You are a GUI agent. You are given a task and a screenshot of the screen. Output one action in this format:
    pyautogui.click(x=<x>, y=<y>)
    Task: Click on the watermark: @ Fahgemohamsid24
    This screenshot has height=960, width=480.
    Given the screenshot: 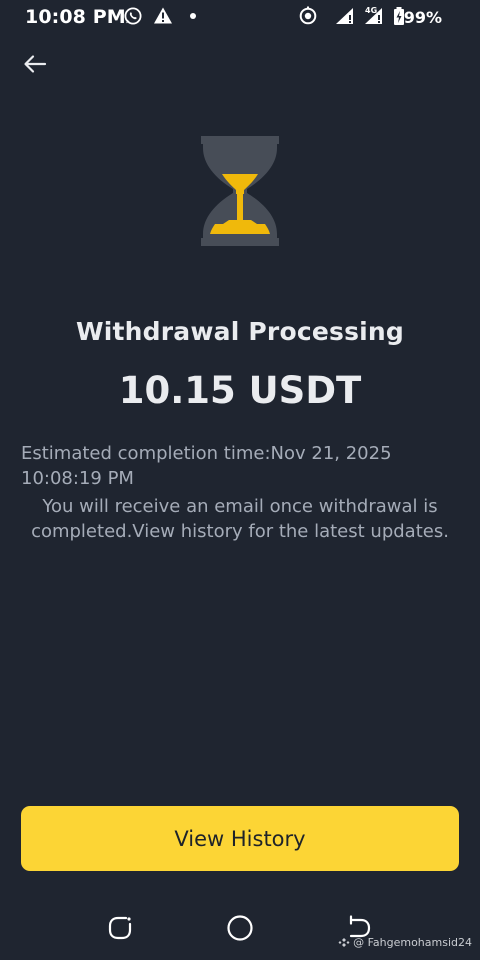 What is the action you would take?
    pyautogui.click(x=405, y=942)
    